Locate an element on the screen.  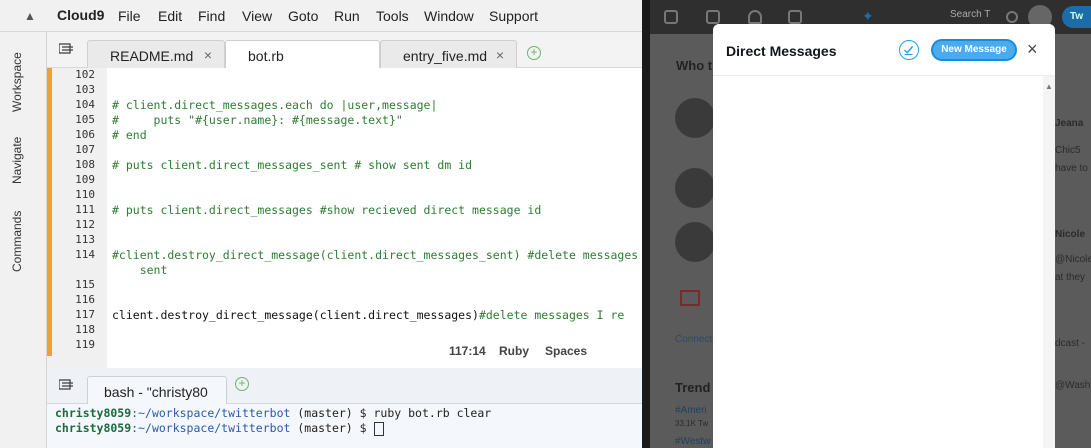
dialog-title: Direct Messages is located at coordinates (781, 51).